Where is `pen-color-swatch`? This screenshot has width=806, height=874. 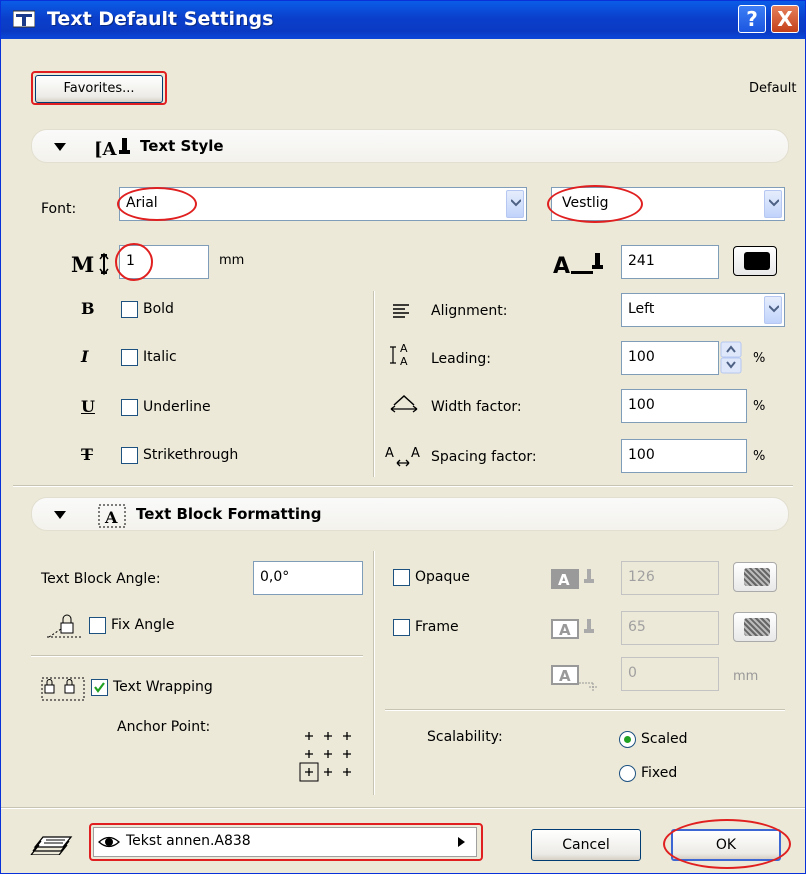 pen-color-swatch is located at coordinates (757, 261).